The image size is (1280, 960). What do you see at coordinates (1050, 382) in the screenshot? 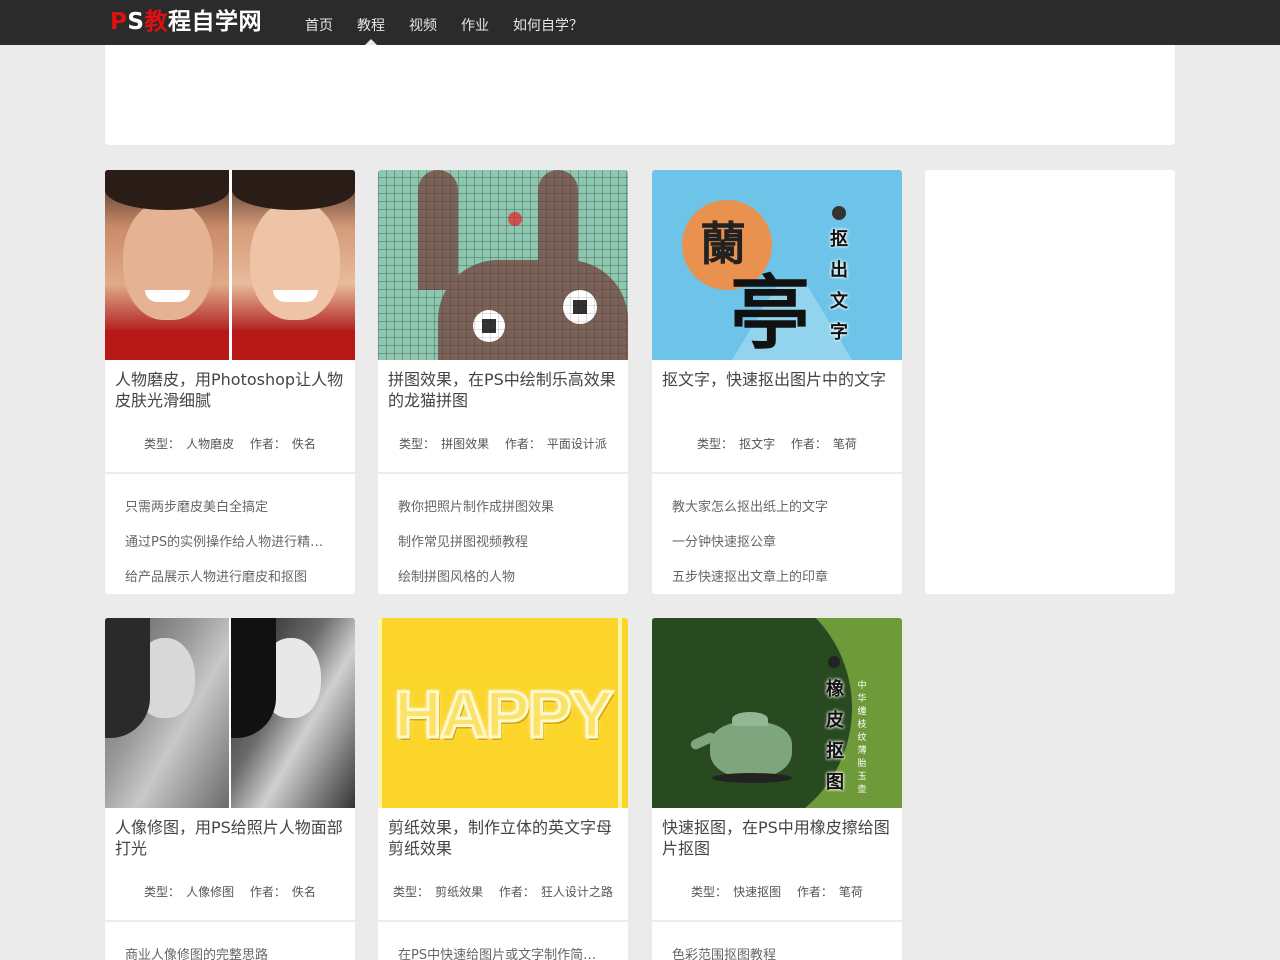
I see `side-ad-area` at bounding box center [1050, 382].